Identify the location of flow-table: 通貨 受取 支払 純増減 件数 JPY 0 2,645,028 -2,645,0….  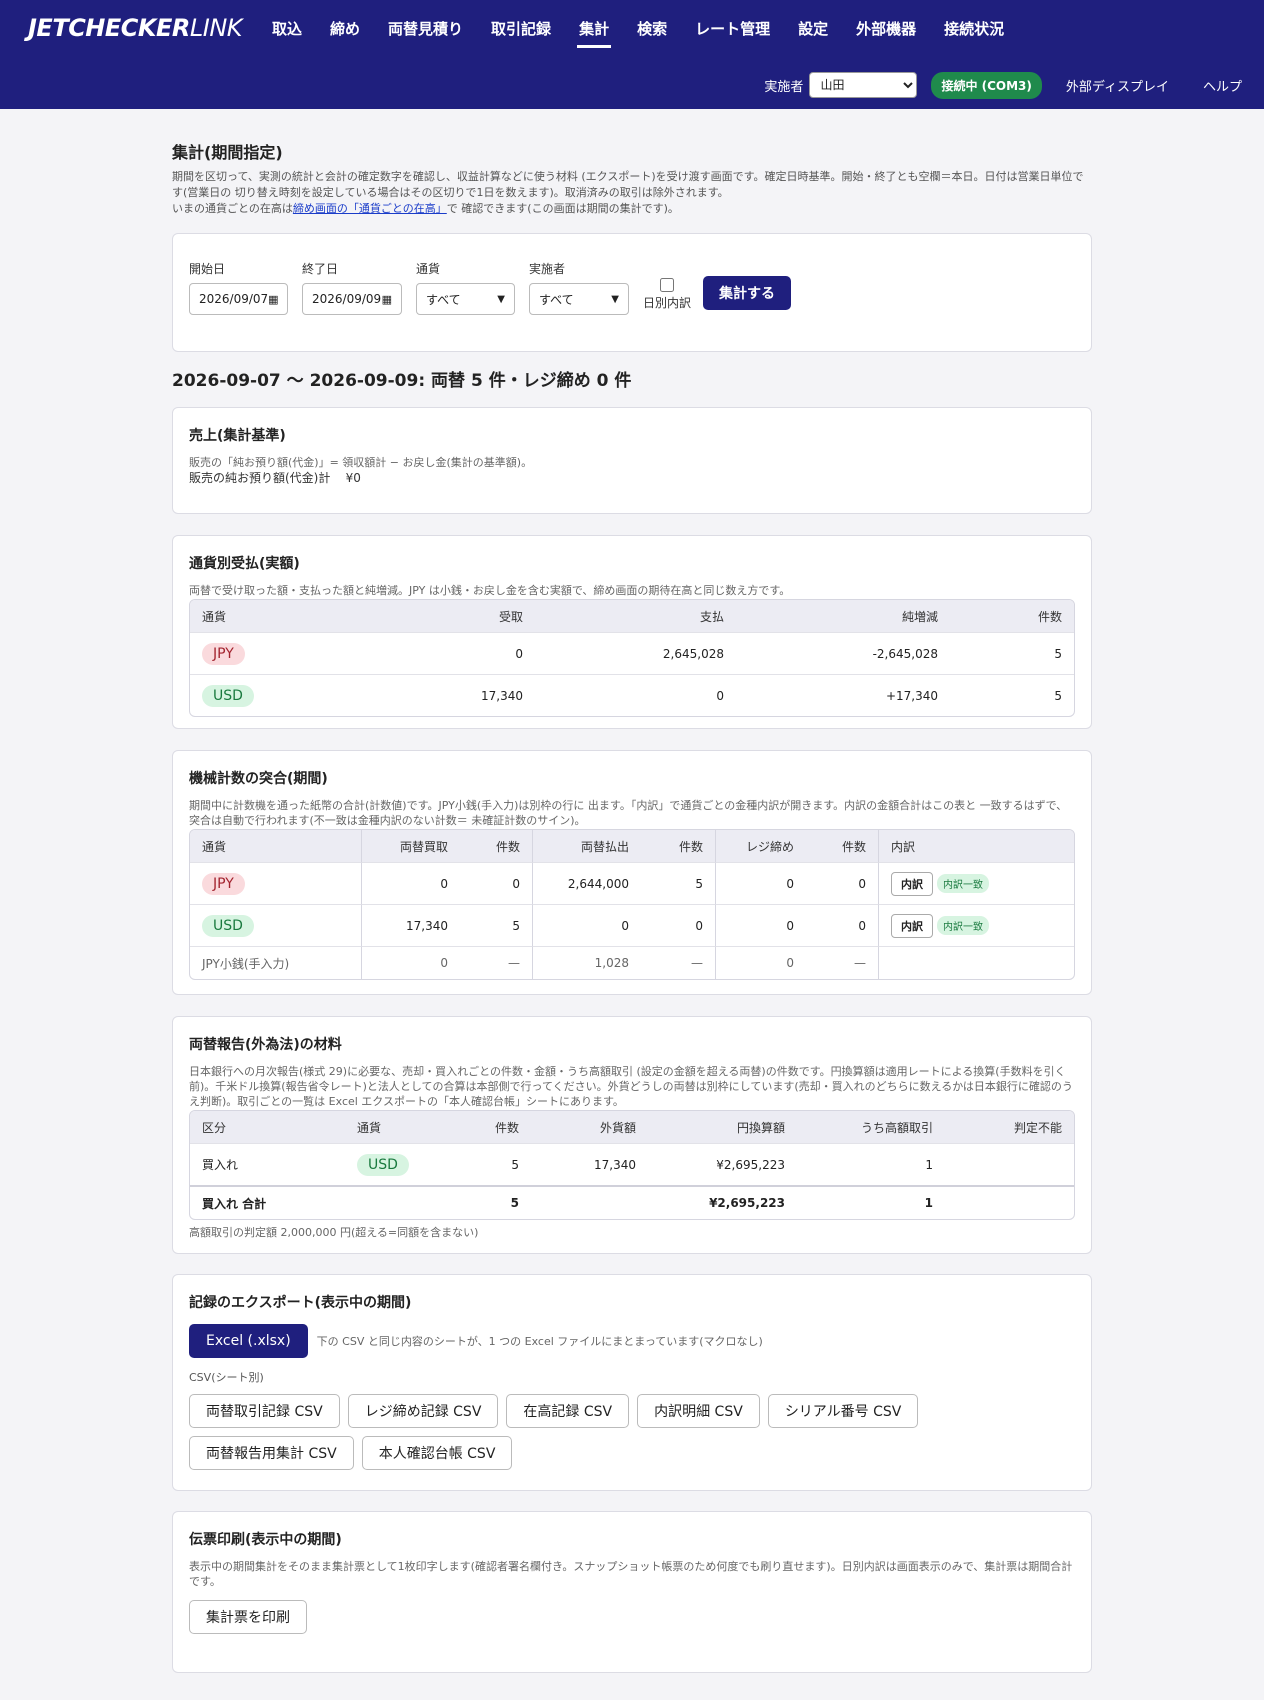
(632, 658).